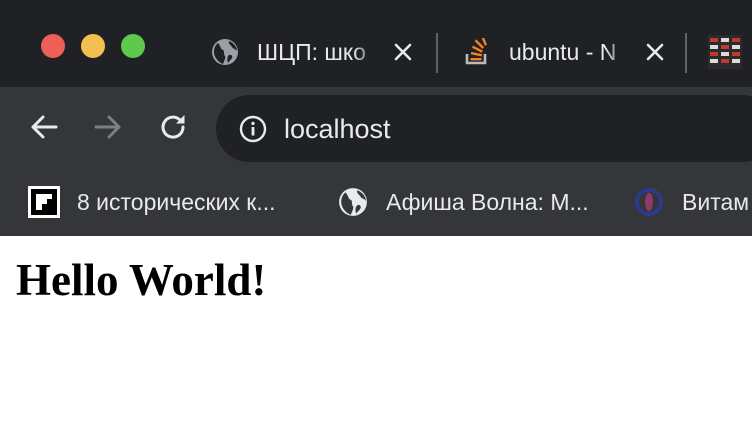 Image resolution: width=752 pixels, height=436 pixels. What do you see at coordinates (484, 128) in the screenshot?
I see `address-bar: localhost` at bounding box center [484, 128].